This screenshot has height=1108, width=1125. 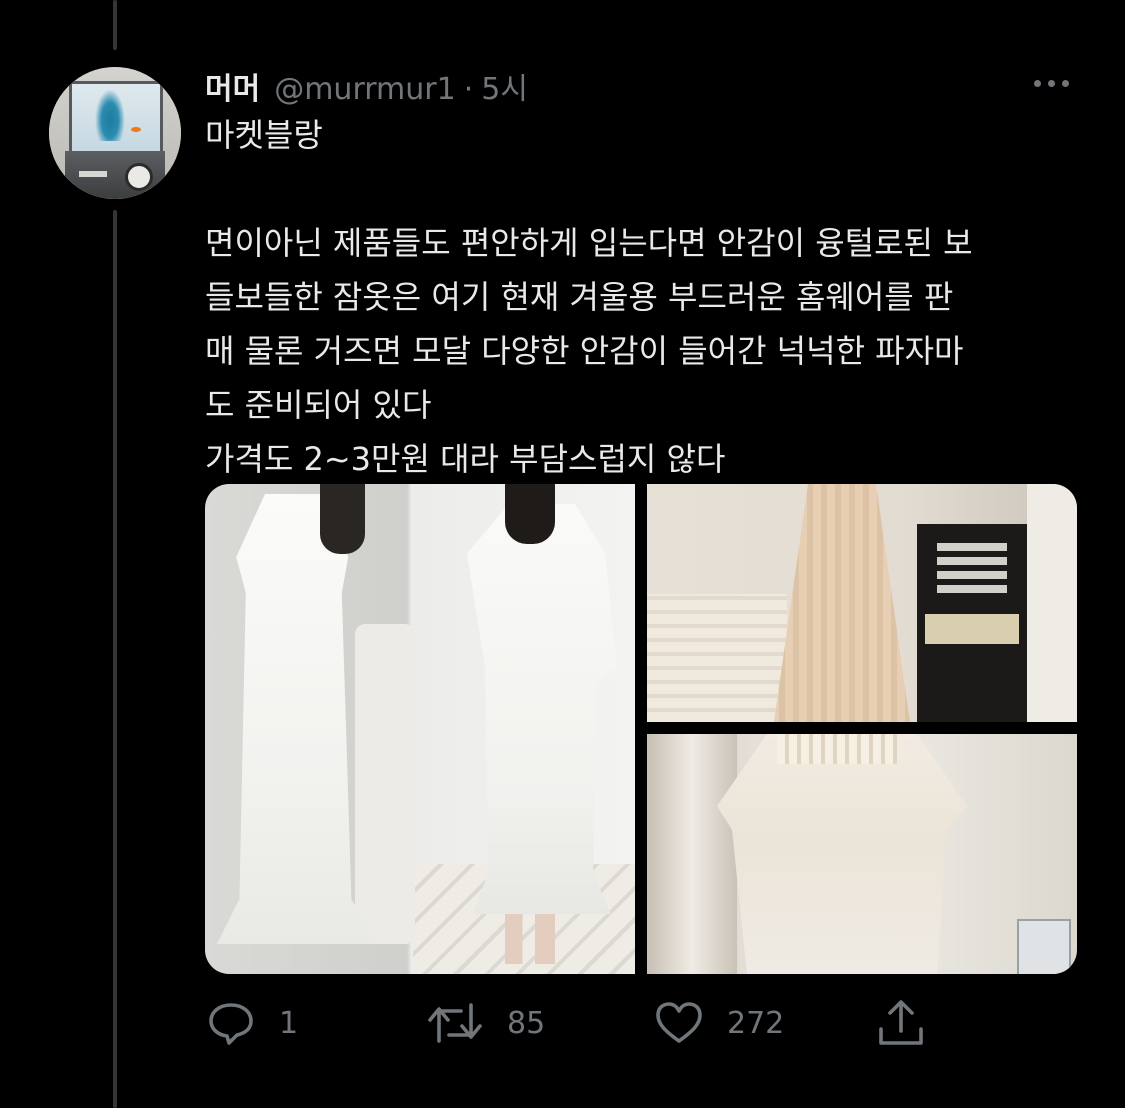 I want to click on photo-ruffle-nightgown, so click(x=862, y=854).